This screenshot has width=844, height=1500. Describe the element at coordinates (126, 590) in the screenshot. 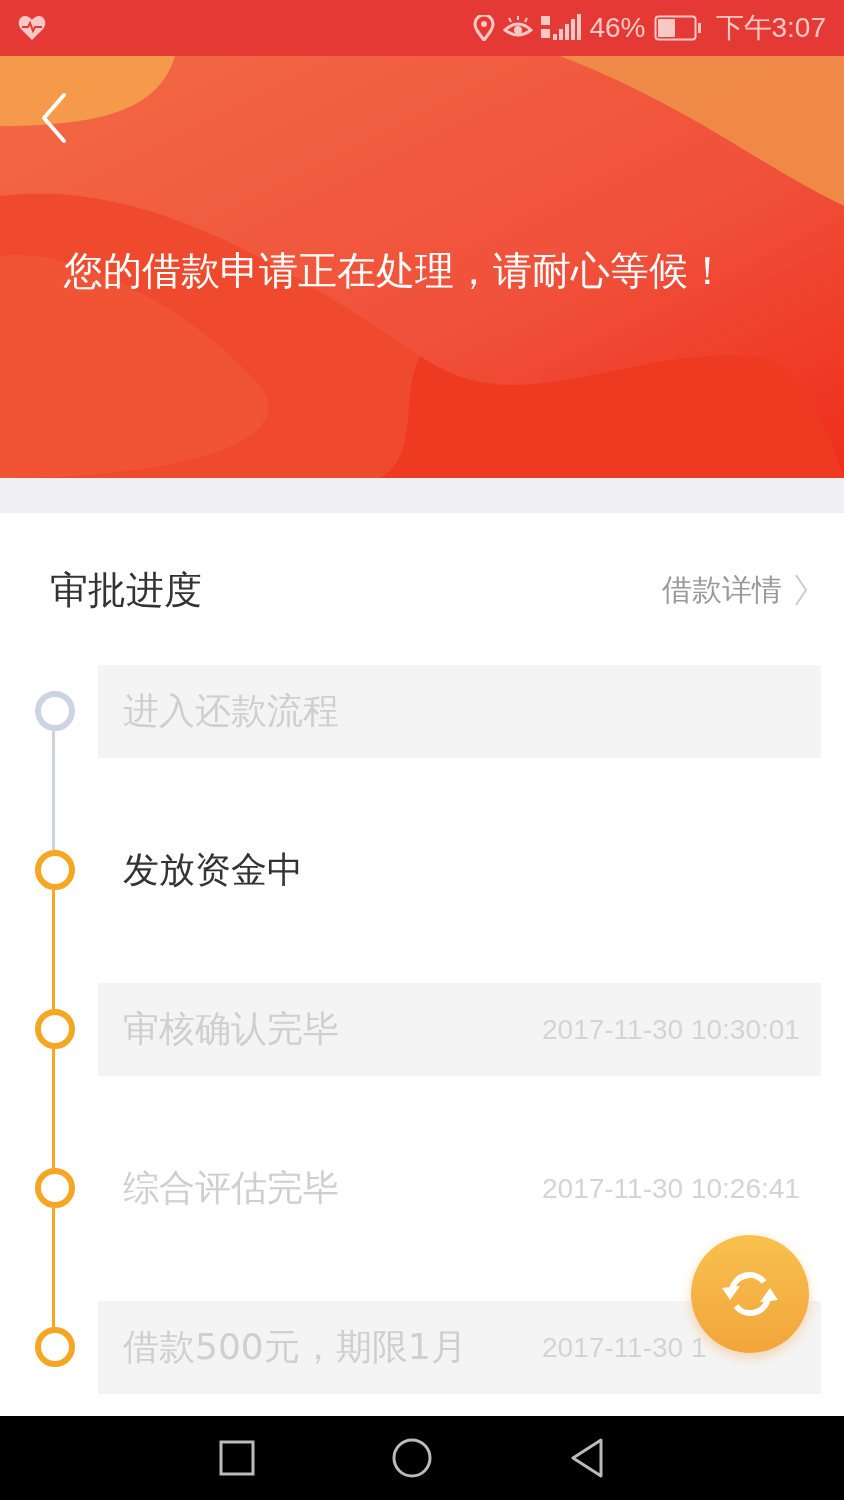

I see `section-title: 审批进度` at that location.